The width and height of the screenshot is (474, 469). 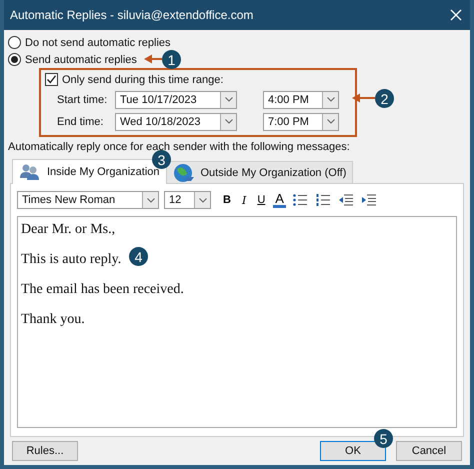 I want to click on message-line: The email has been received., so click(x=102, y=289).